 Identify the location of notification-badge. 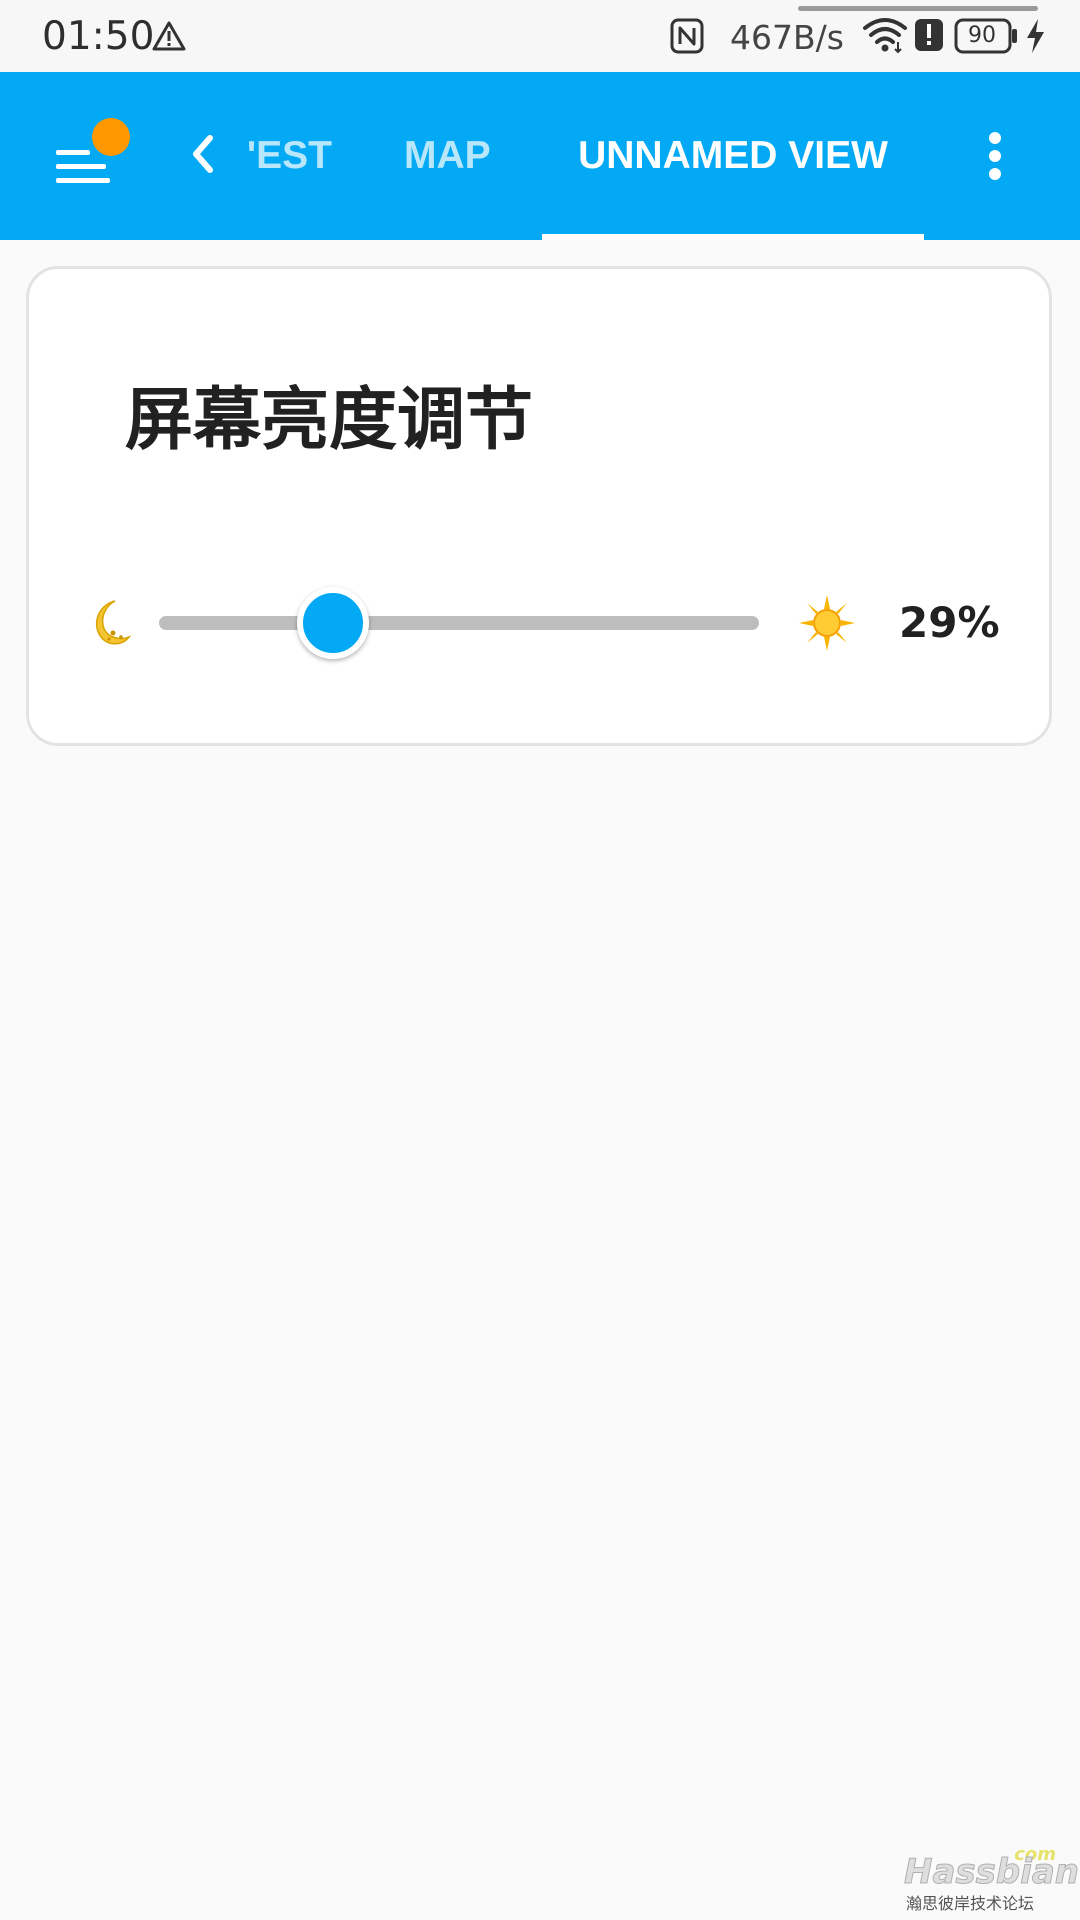
(111, 137).